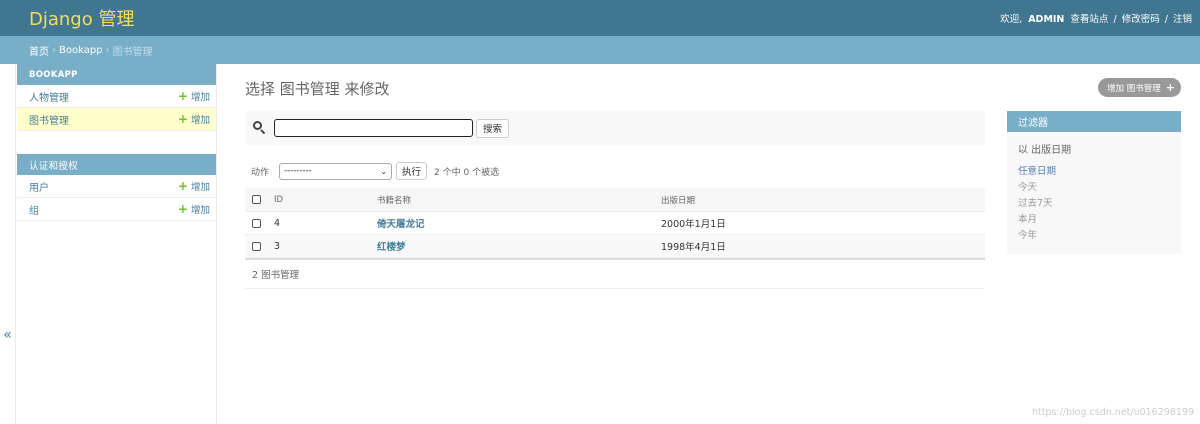 This screenshot has width=1200, height=424. What do you see at coordinates (49, 119) in the screenshot?
I see `sidebar-item-label: 图书管理` at bounding box center [49, 119].